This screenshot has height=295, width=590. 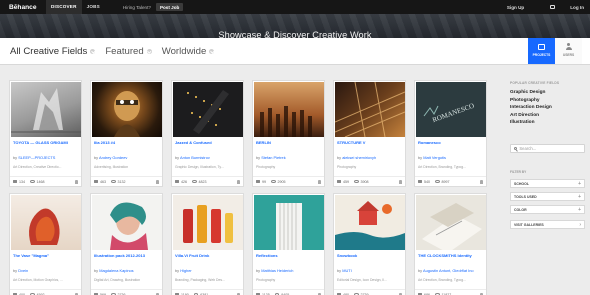 I want to click on sort-dropdown: Featured, so click(x=128, y=51).